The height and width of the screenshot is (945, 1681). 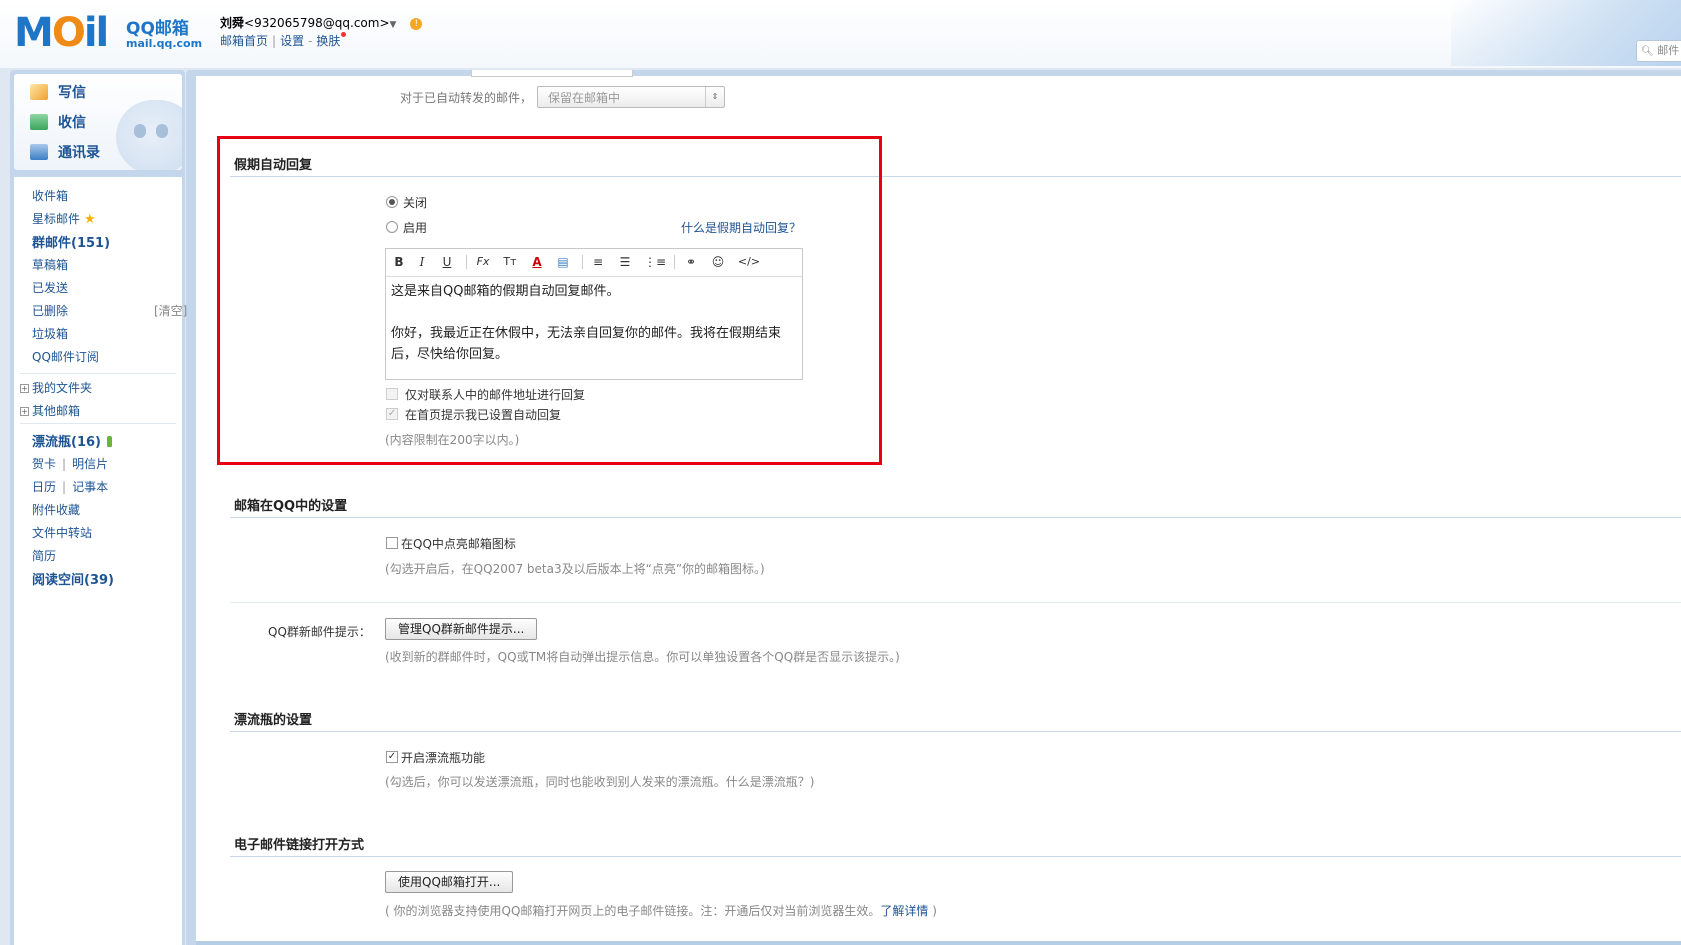 I want to click on folder-deleted: 已删除, so click(x=50, y=310).